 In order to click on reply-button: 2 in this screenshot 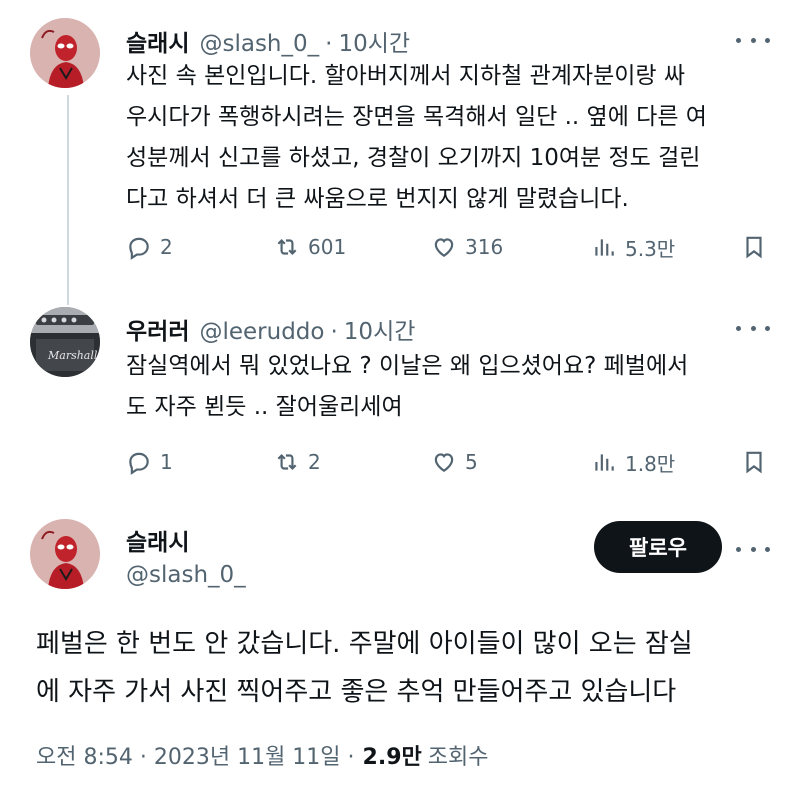, I will do `click(149, 247)`.